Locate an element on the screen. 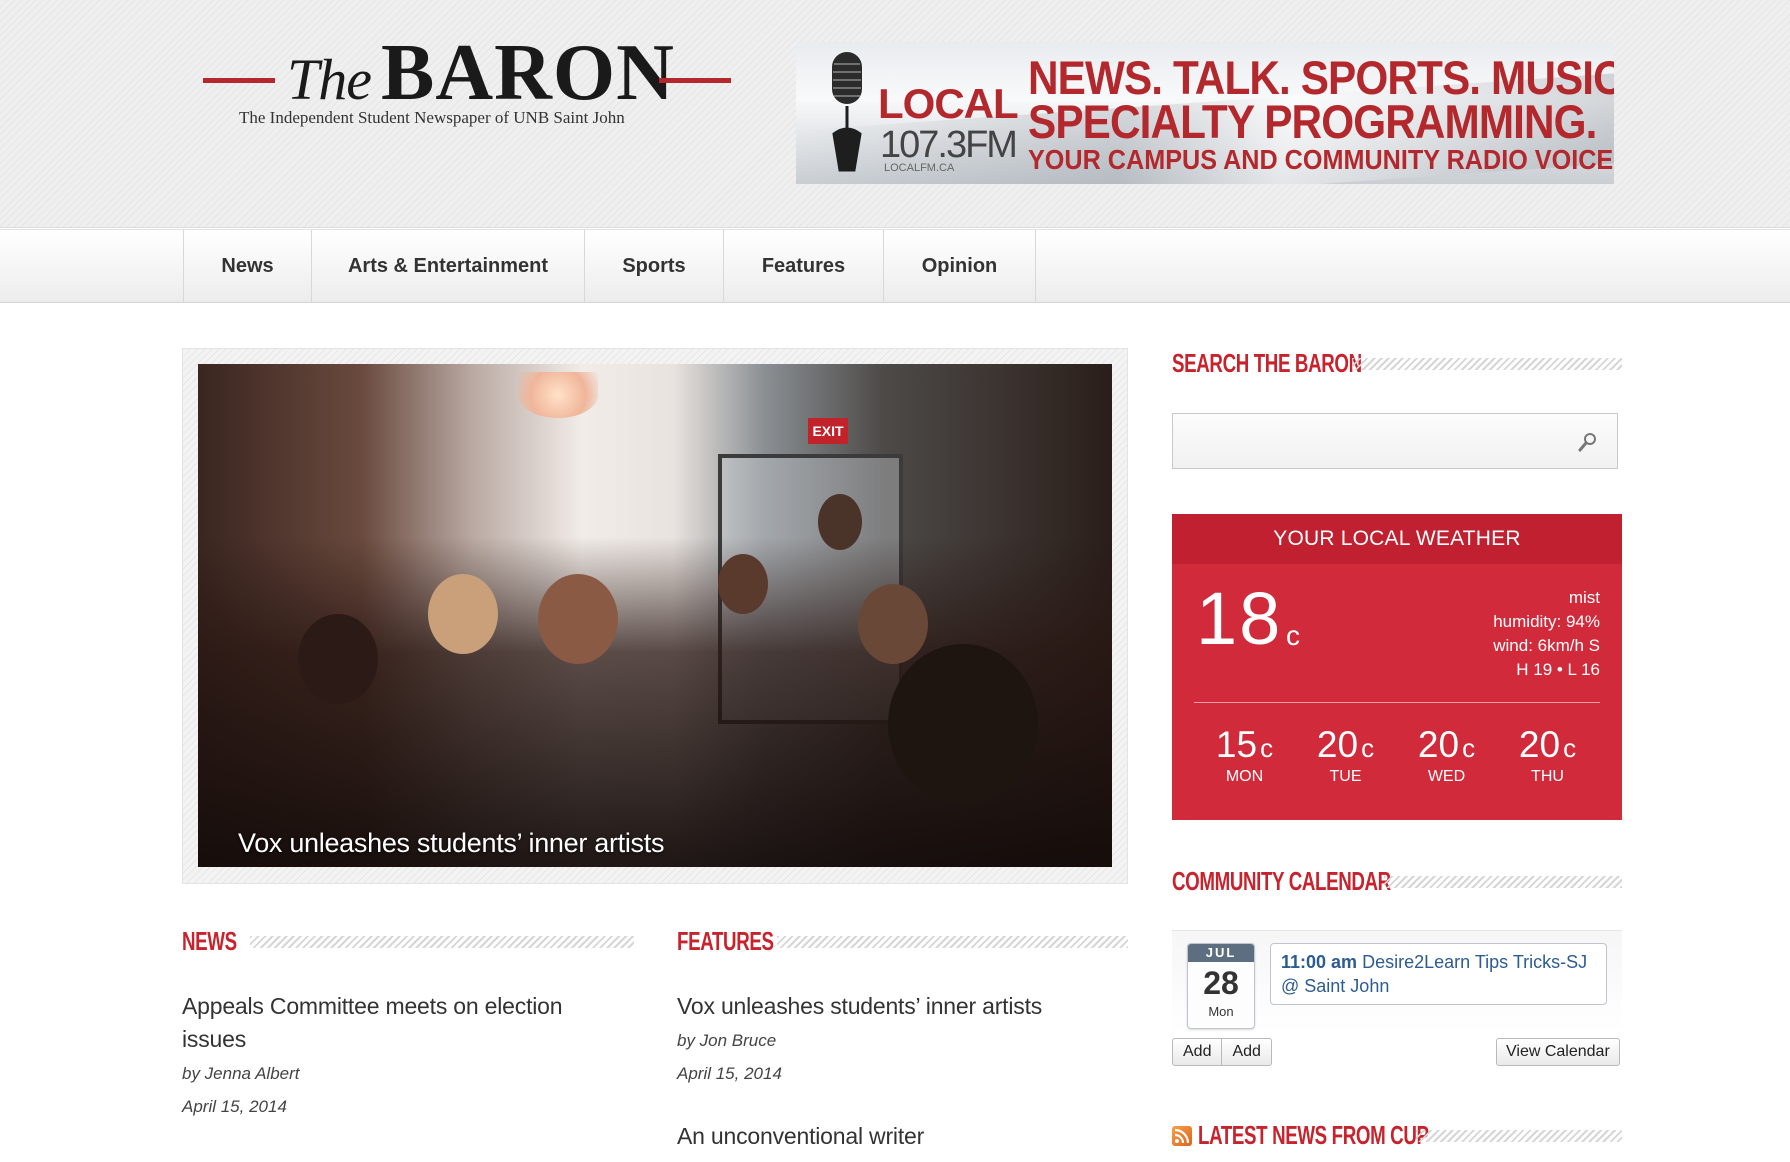 This screenshot has height=1162, width=1790. featured-caption: Vox unleashes students’ inner artists is located at coordinates (451, 843).